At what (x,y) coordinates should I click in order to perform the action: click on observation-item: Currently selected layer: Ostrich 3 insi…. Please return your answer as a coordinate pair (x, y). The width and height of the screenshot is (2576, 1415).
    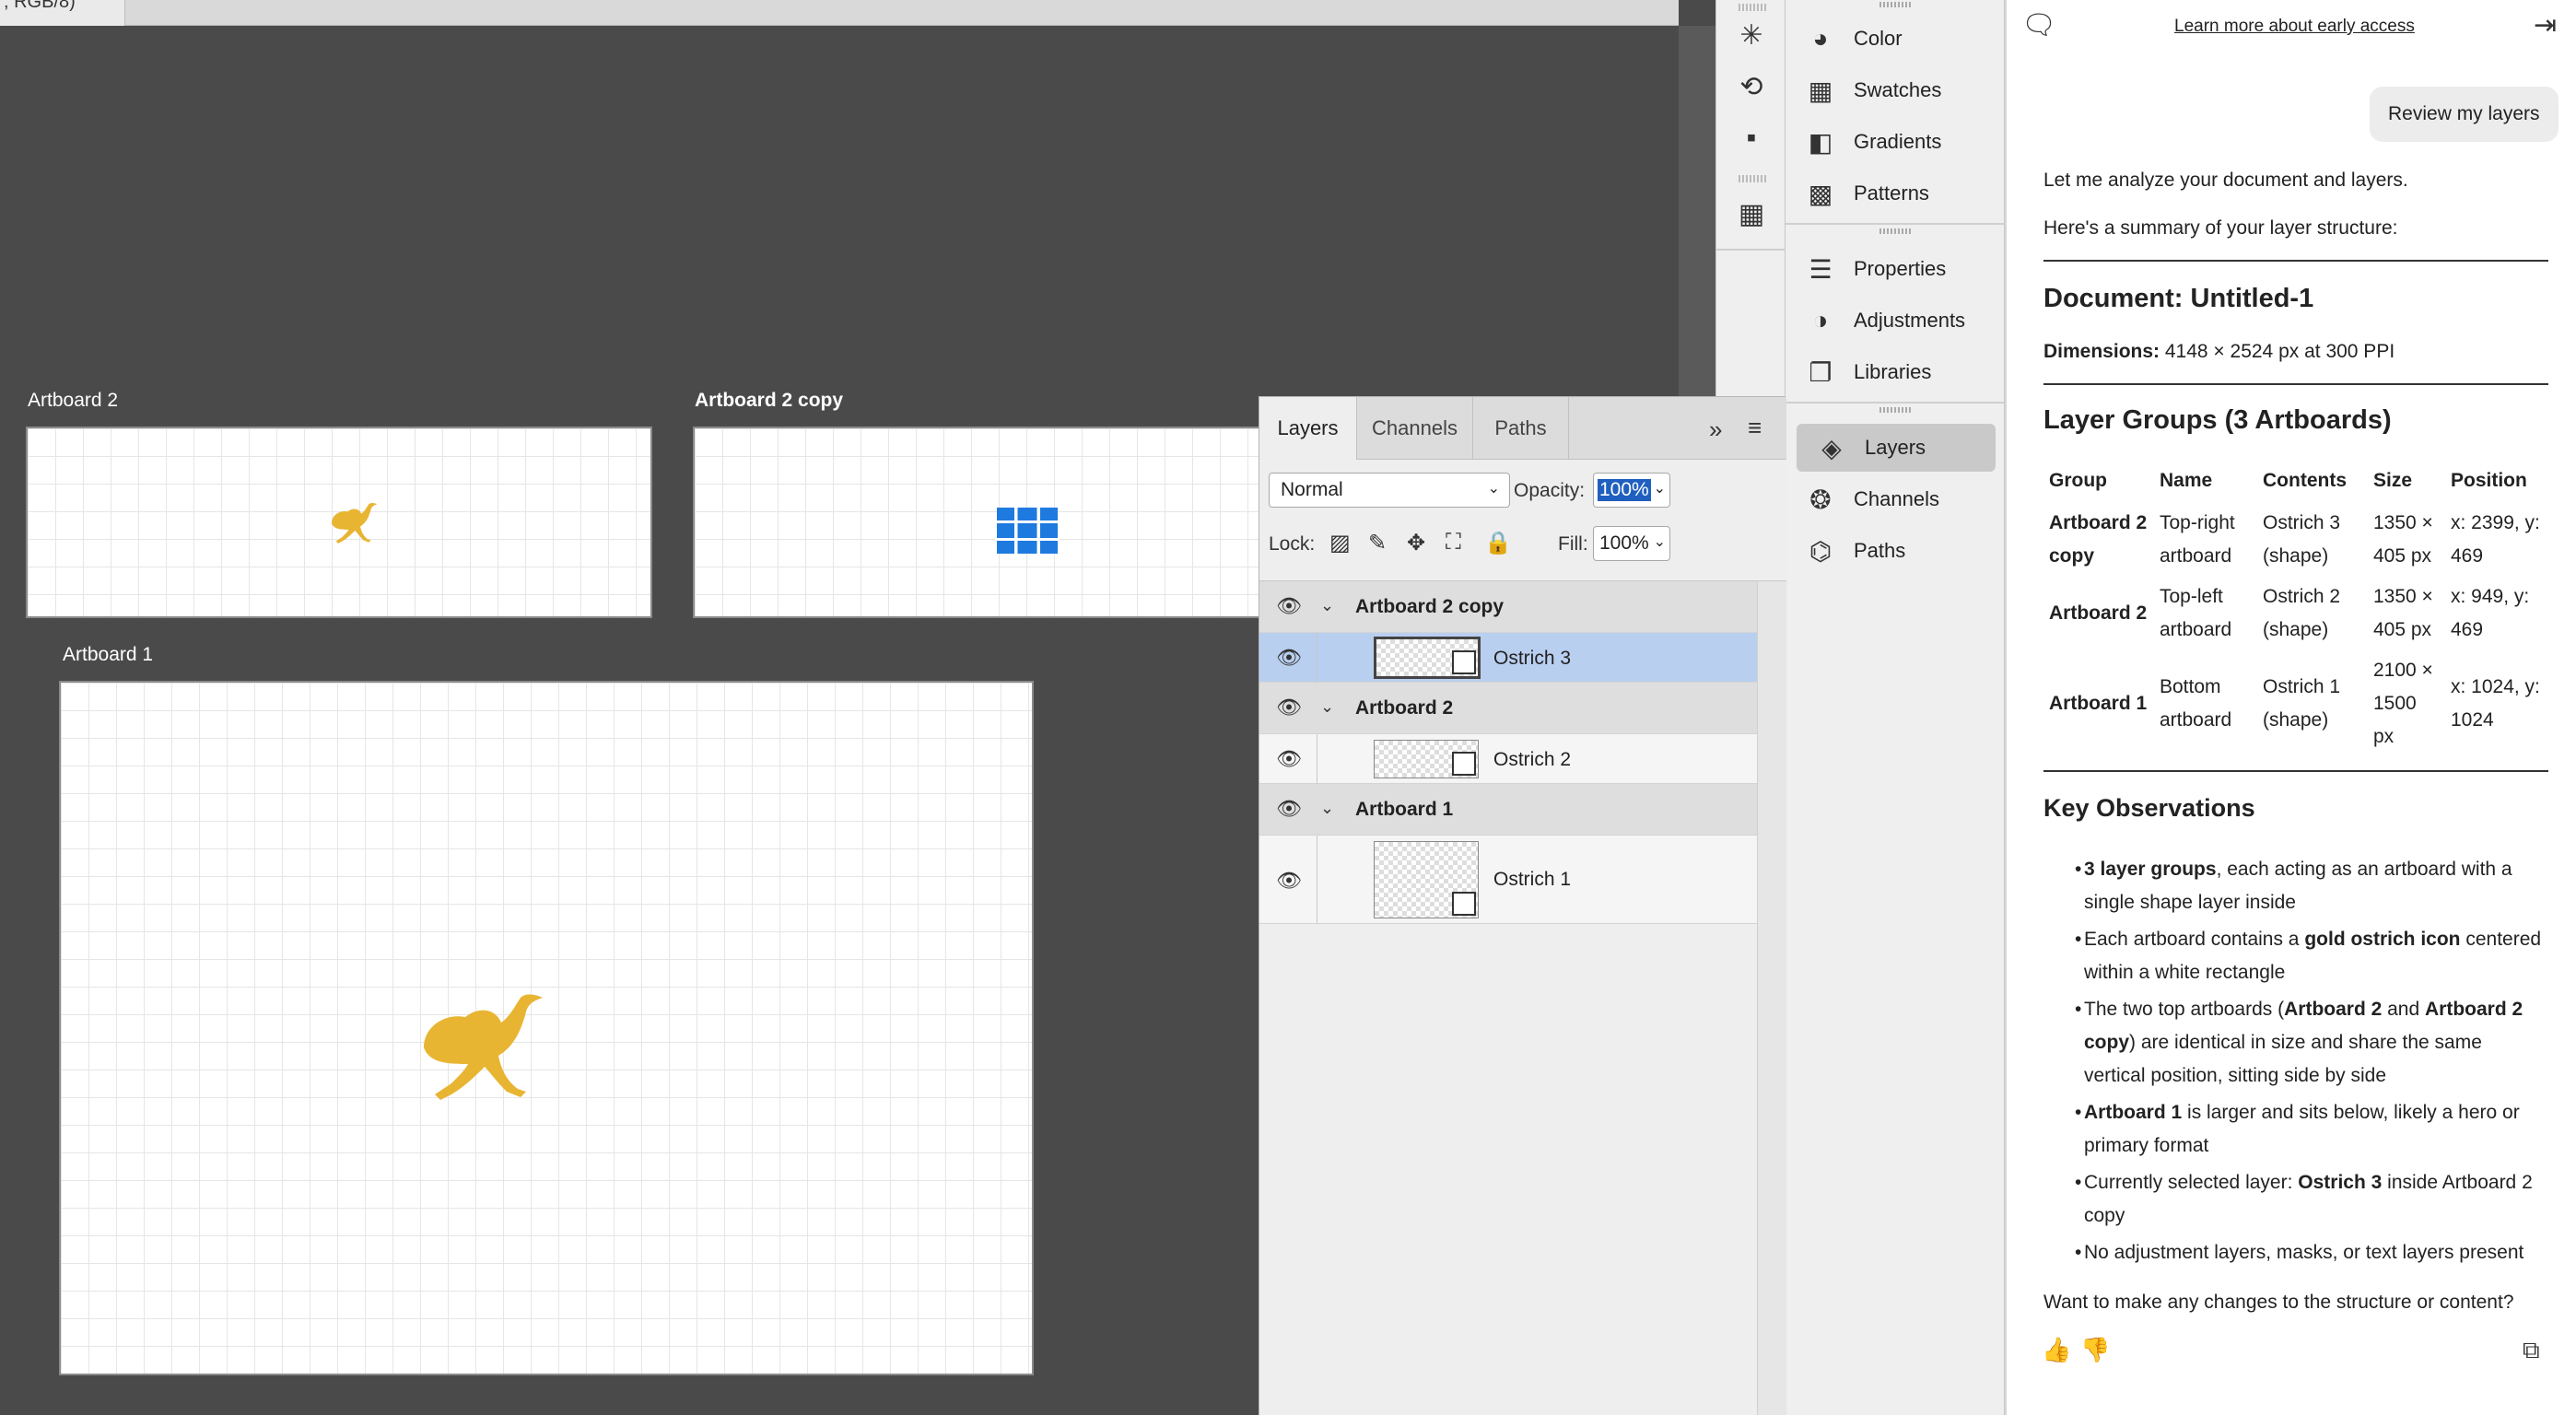
    Looking at the image, I should click on (2310, 1199).